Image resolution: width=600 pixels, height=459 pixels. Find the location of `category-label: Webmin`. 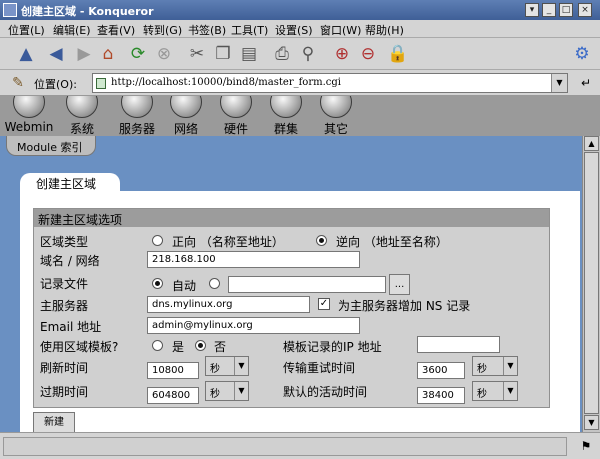

category-label: Webmin is located at coordinates (29, 127).